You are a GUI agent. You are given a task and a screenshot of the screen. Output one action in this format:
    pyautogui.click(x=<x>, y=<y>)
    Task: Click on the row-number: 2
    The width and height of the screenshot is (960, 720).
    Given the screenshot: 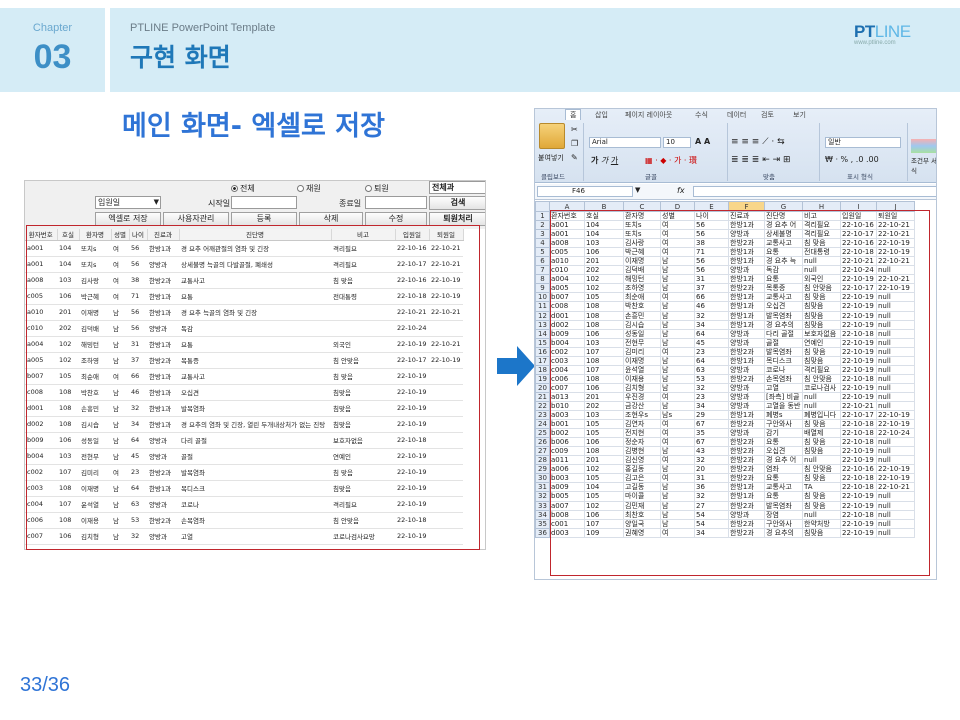 What is the action you would take?
    pyautogui.click(x=542, y=225)
    